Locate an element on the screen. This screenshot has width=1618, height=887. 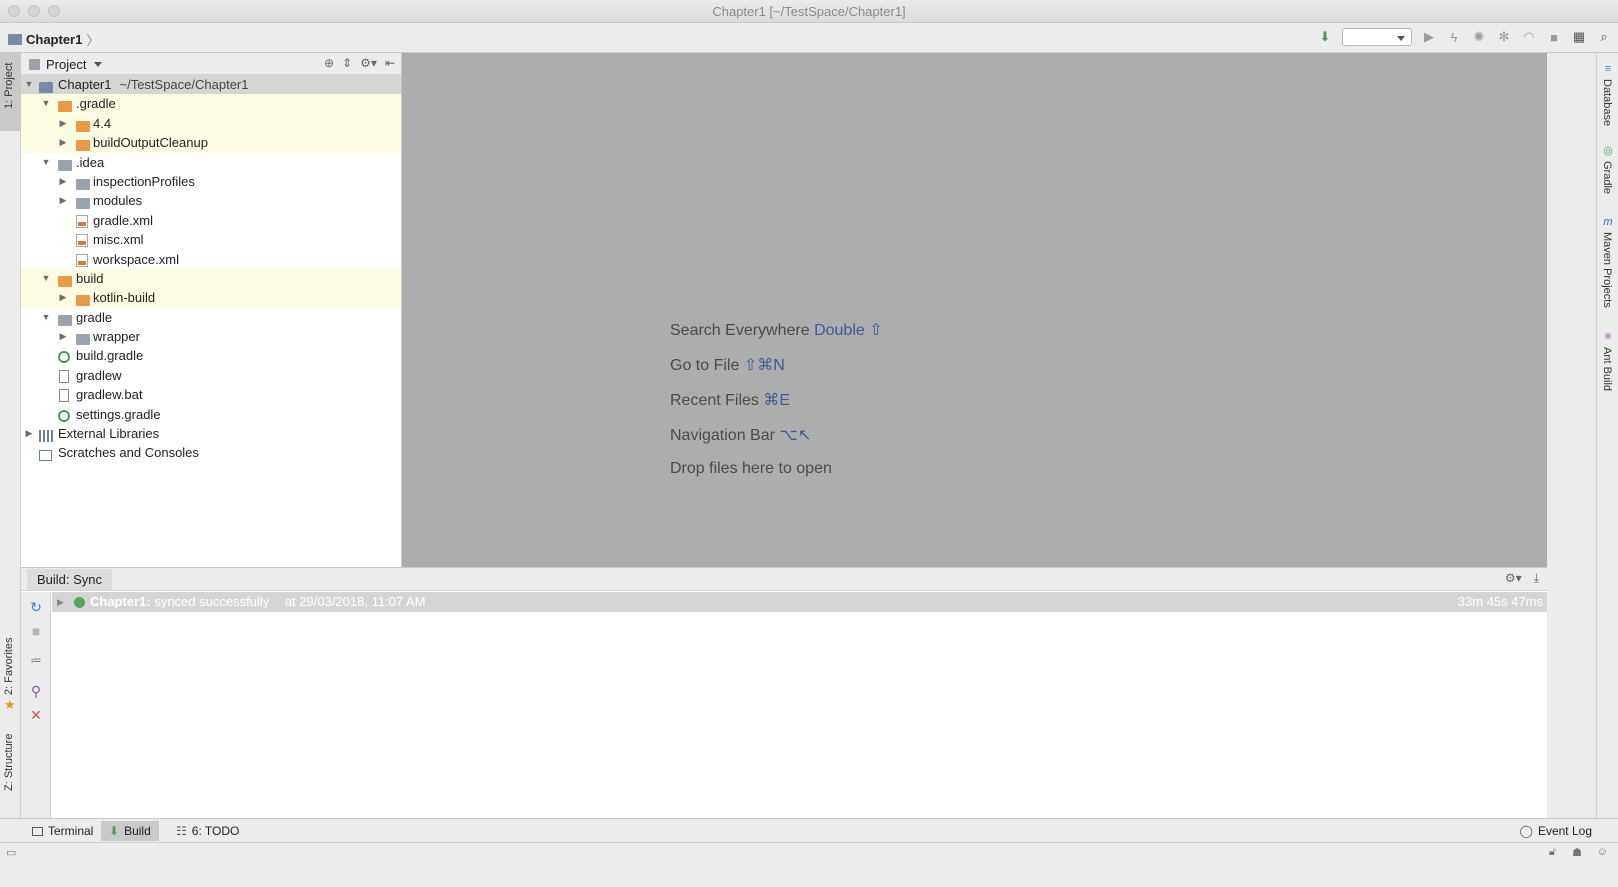
tab-event-log: ◯ Event Log is located at coordinates (1556, 831).